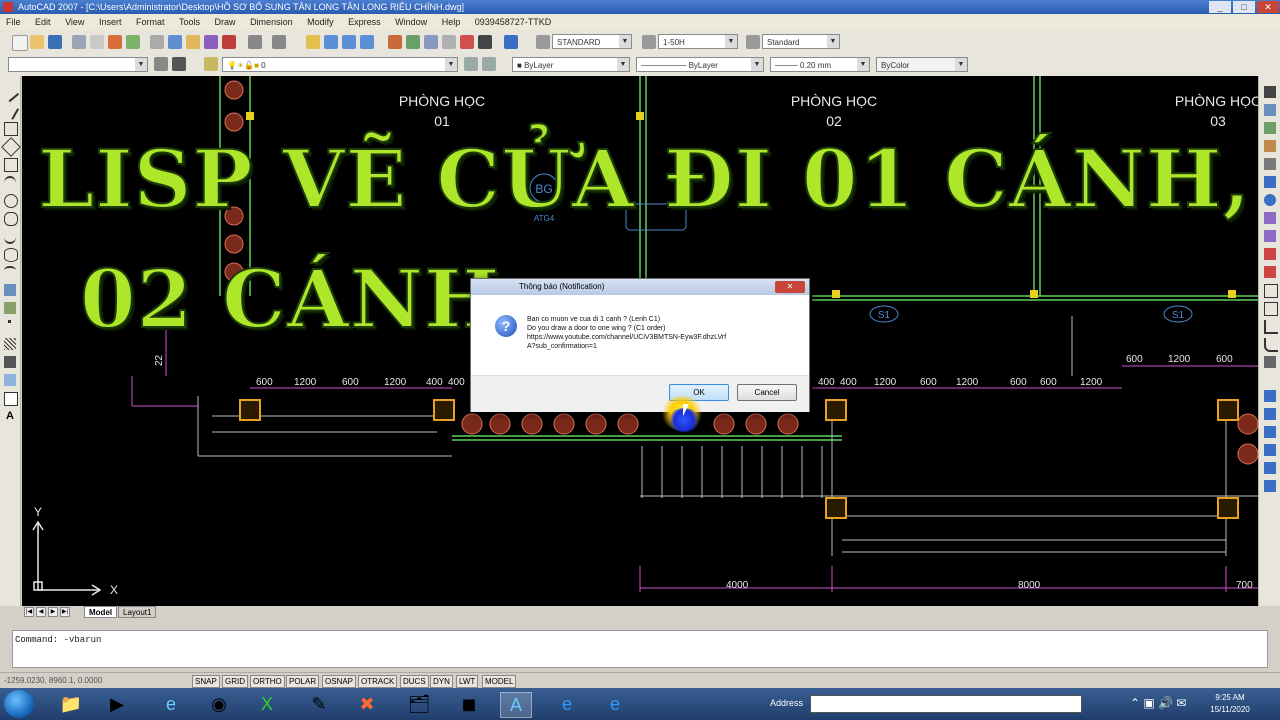  I want to click on linetype-control-select: ──────── ByLayer ▼, so click(700, 64).